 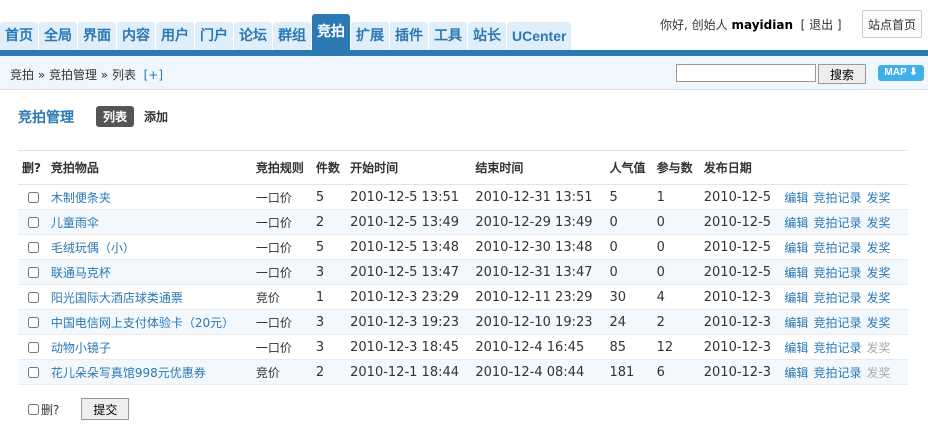 I want to click on row-cell-popularity: 5, so click(x=629, y=197).